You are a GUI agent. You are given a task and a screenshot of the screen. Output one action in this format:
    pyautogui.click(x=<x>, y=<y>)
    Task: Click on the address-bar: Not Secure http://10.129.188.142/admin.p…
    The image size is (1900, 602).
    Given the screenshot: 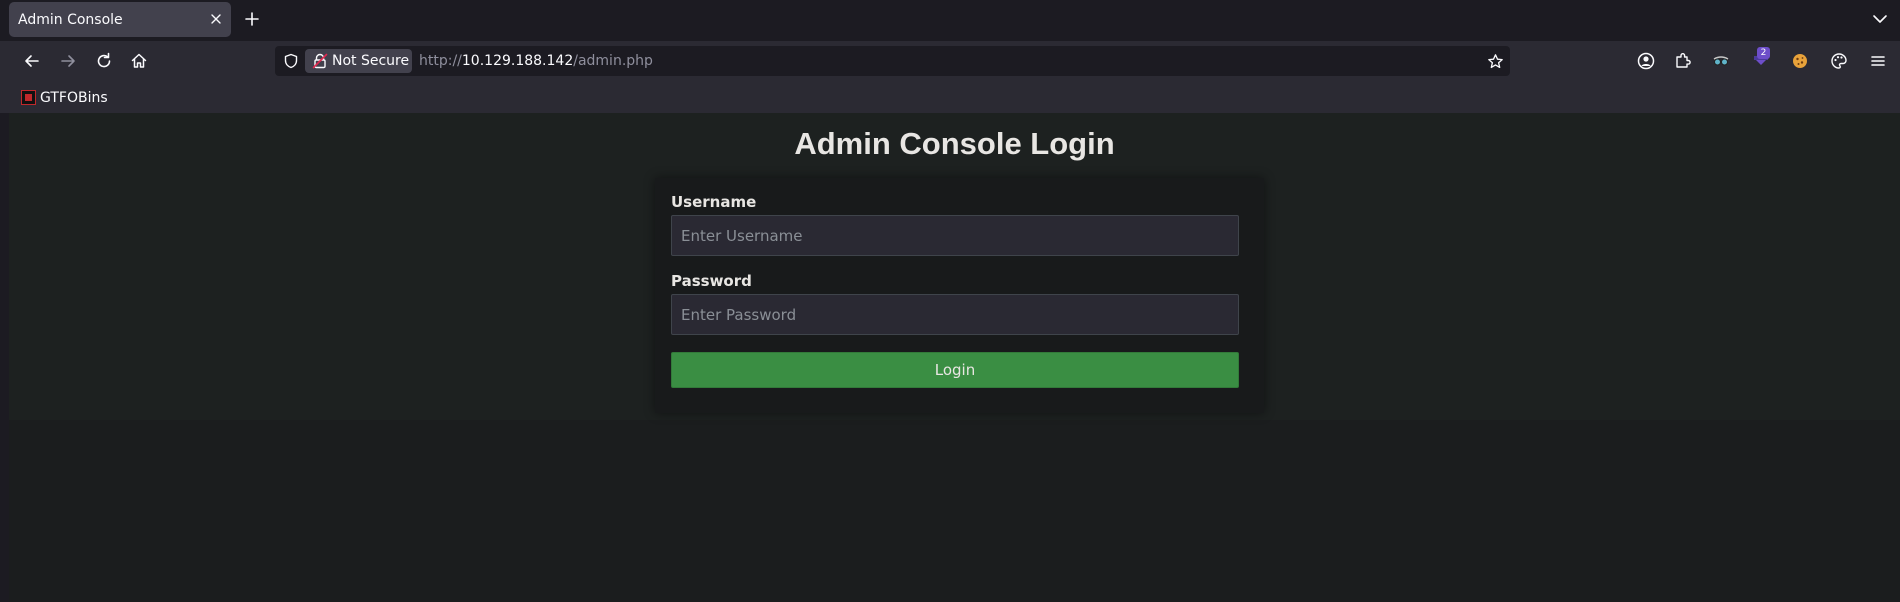 What is the action you would take?
    pyautogui.click(x=892, y=61)
    